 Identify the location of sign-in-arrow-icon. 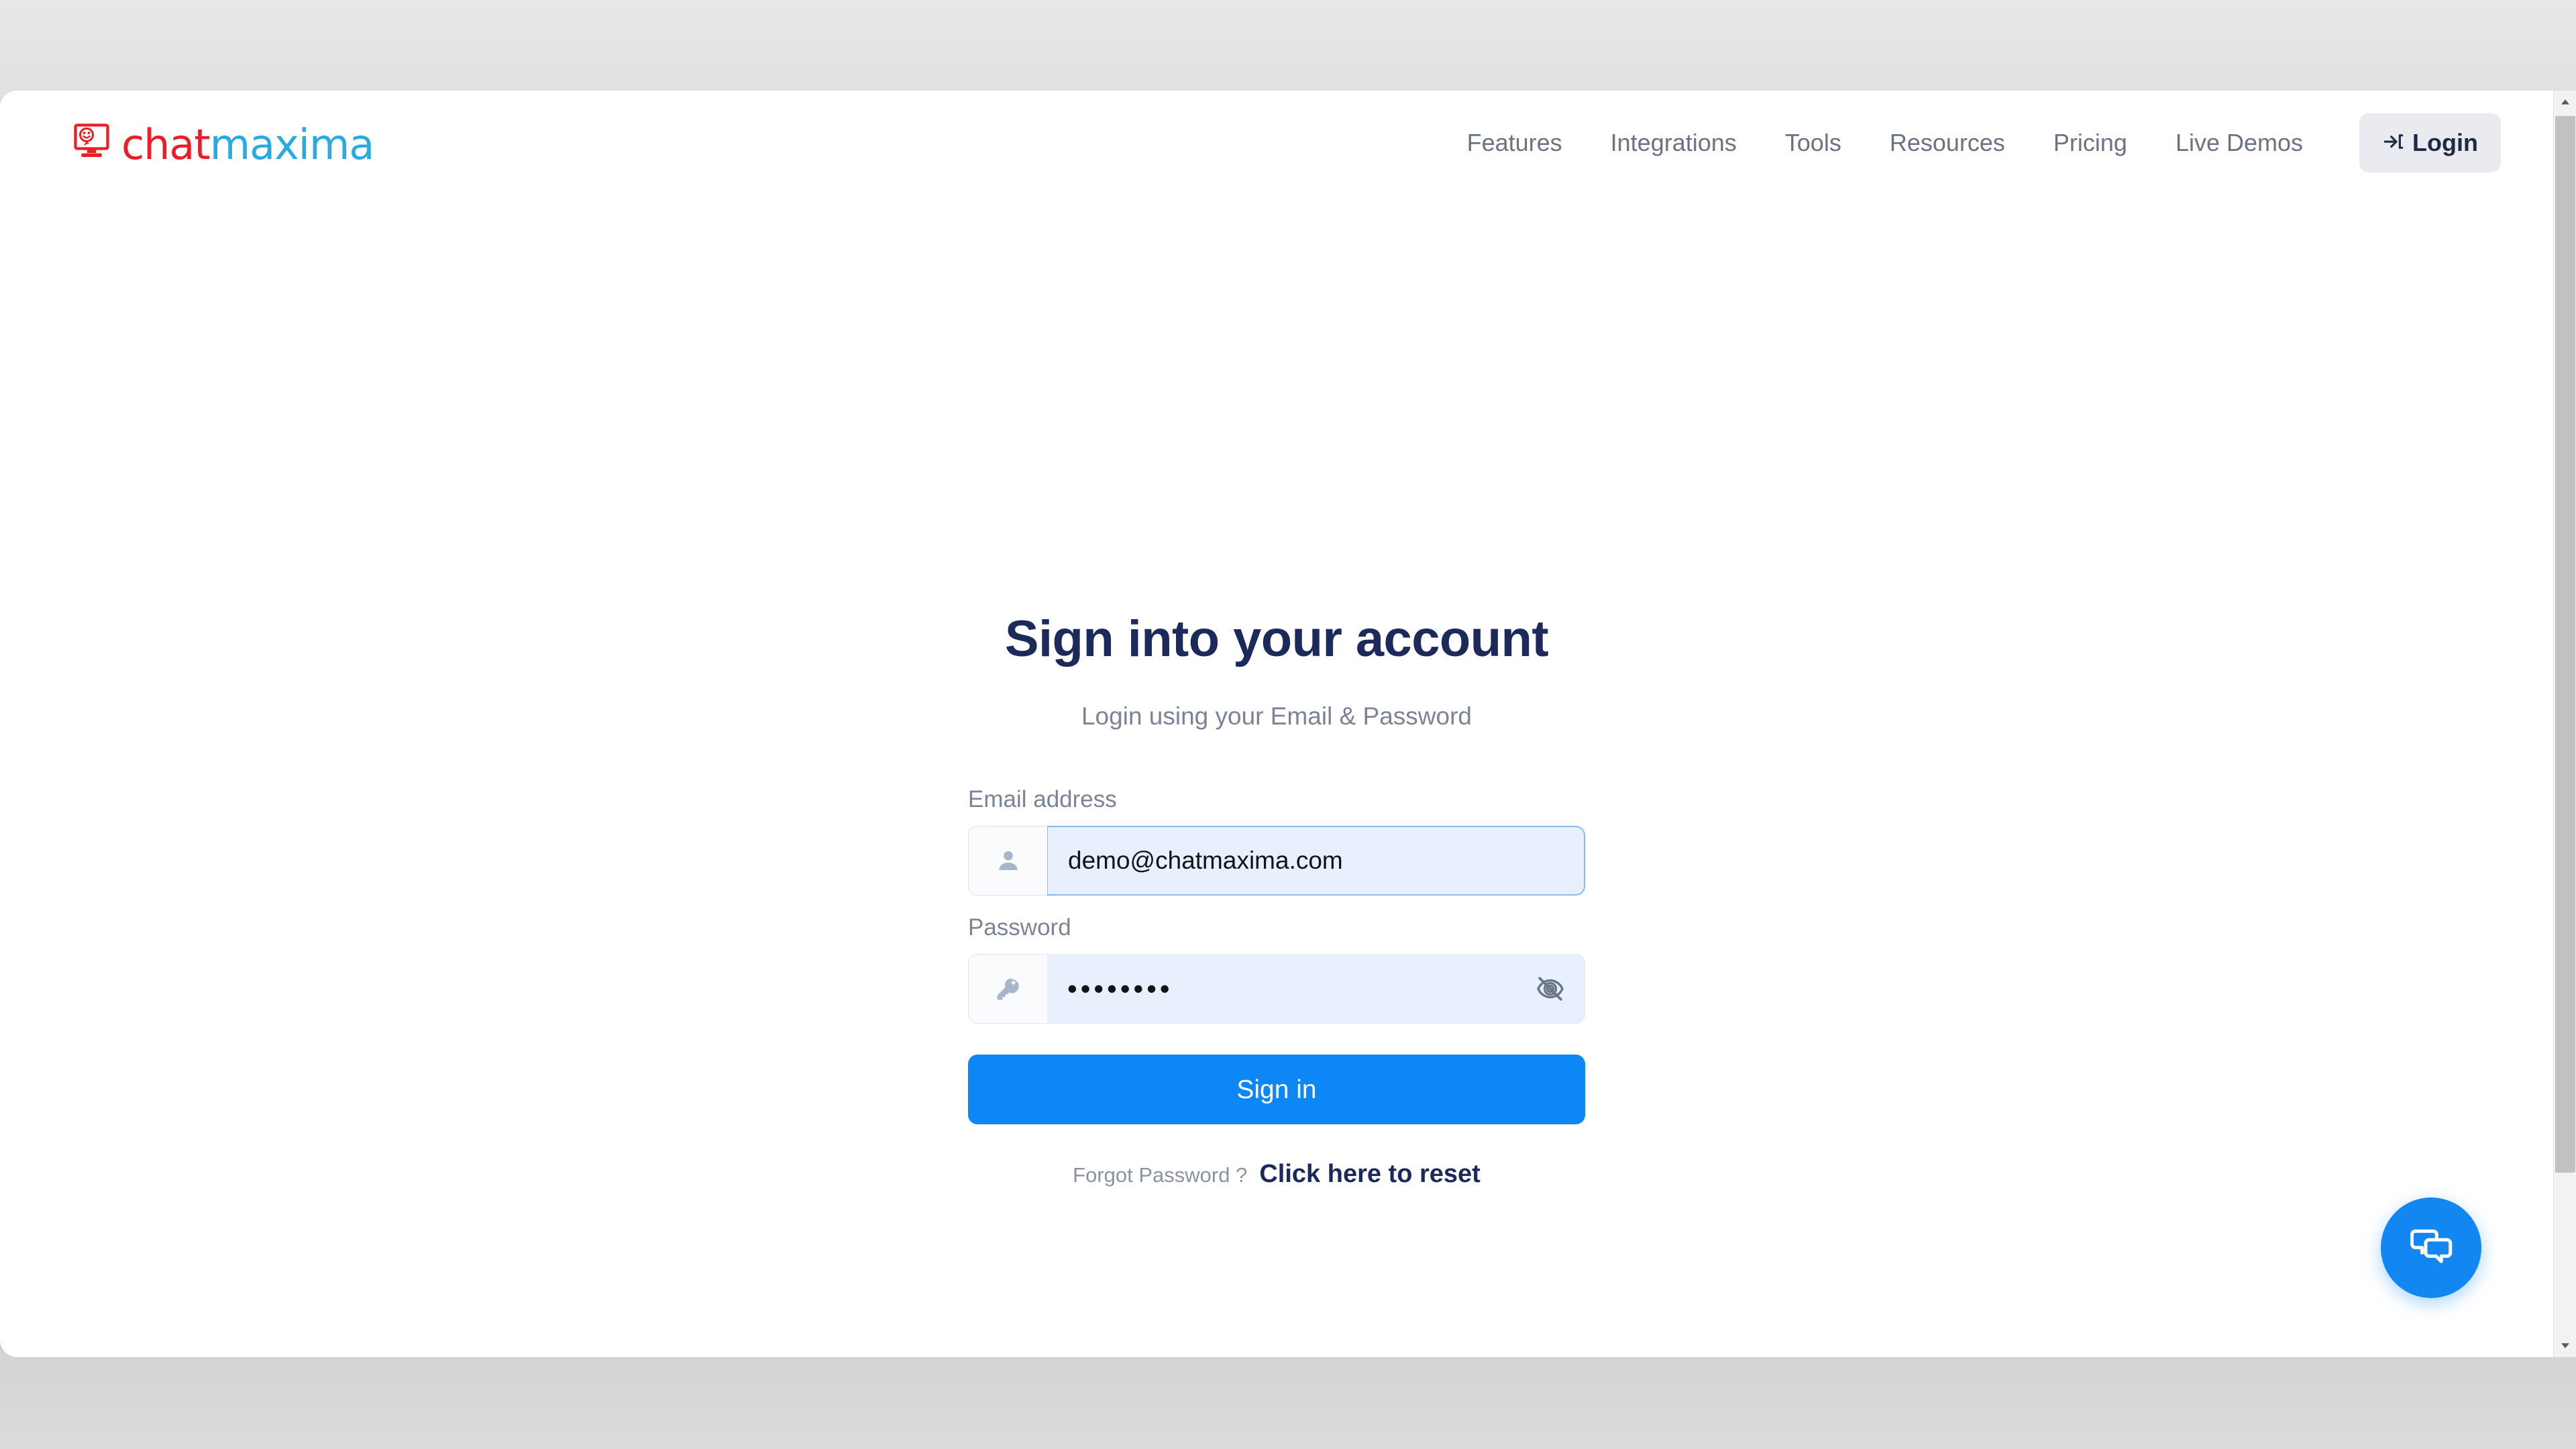
(2393, 142).